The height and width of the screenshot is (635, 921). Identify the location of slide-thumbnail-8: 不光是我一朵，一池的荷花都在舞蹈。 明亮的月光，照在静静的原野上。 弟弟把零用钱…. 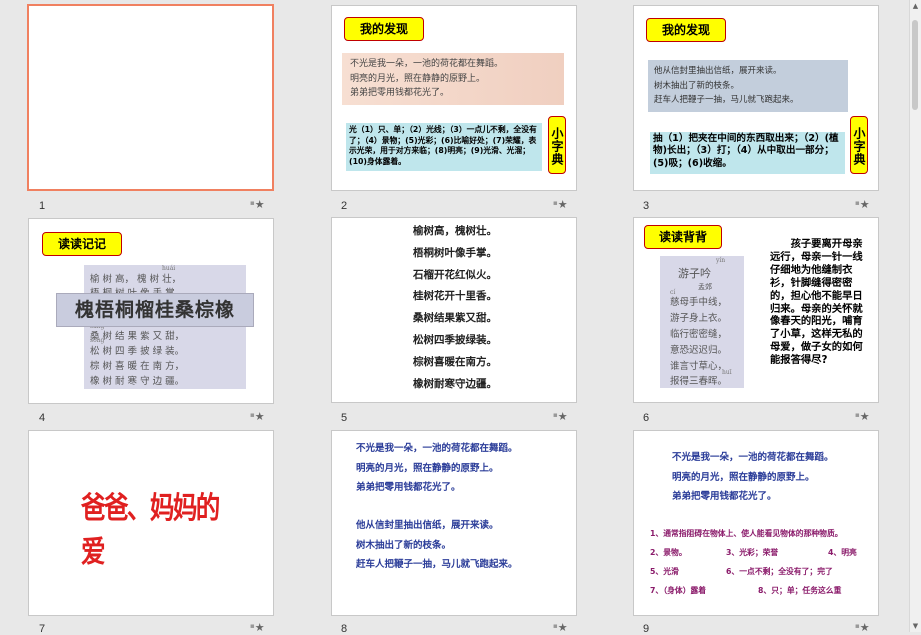
(454, 523).